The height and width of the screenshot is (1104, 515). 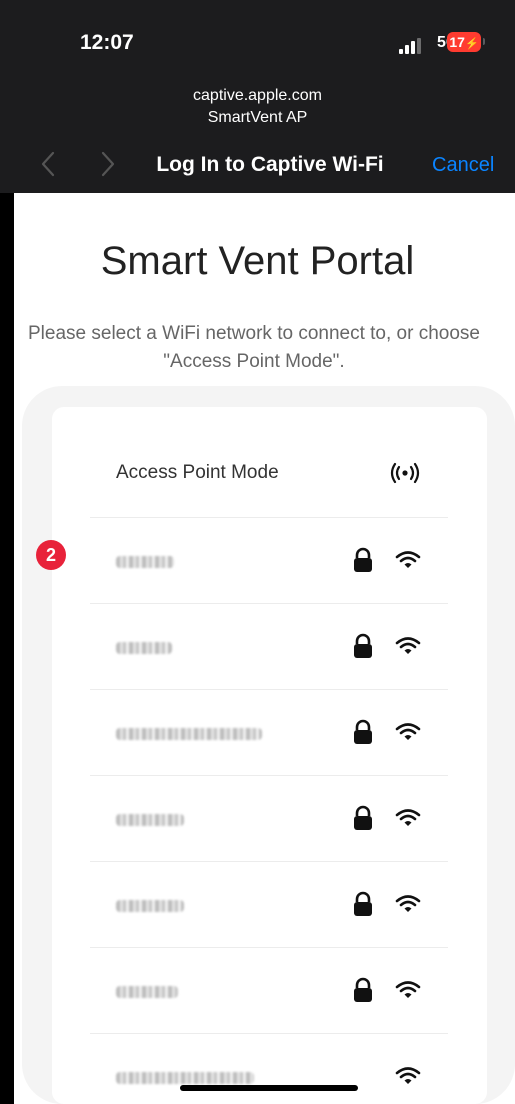 I want to click on network-row-access-point: Access Point Mode, so click(x=269, y=475).